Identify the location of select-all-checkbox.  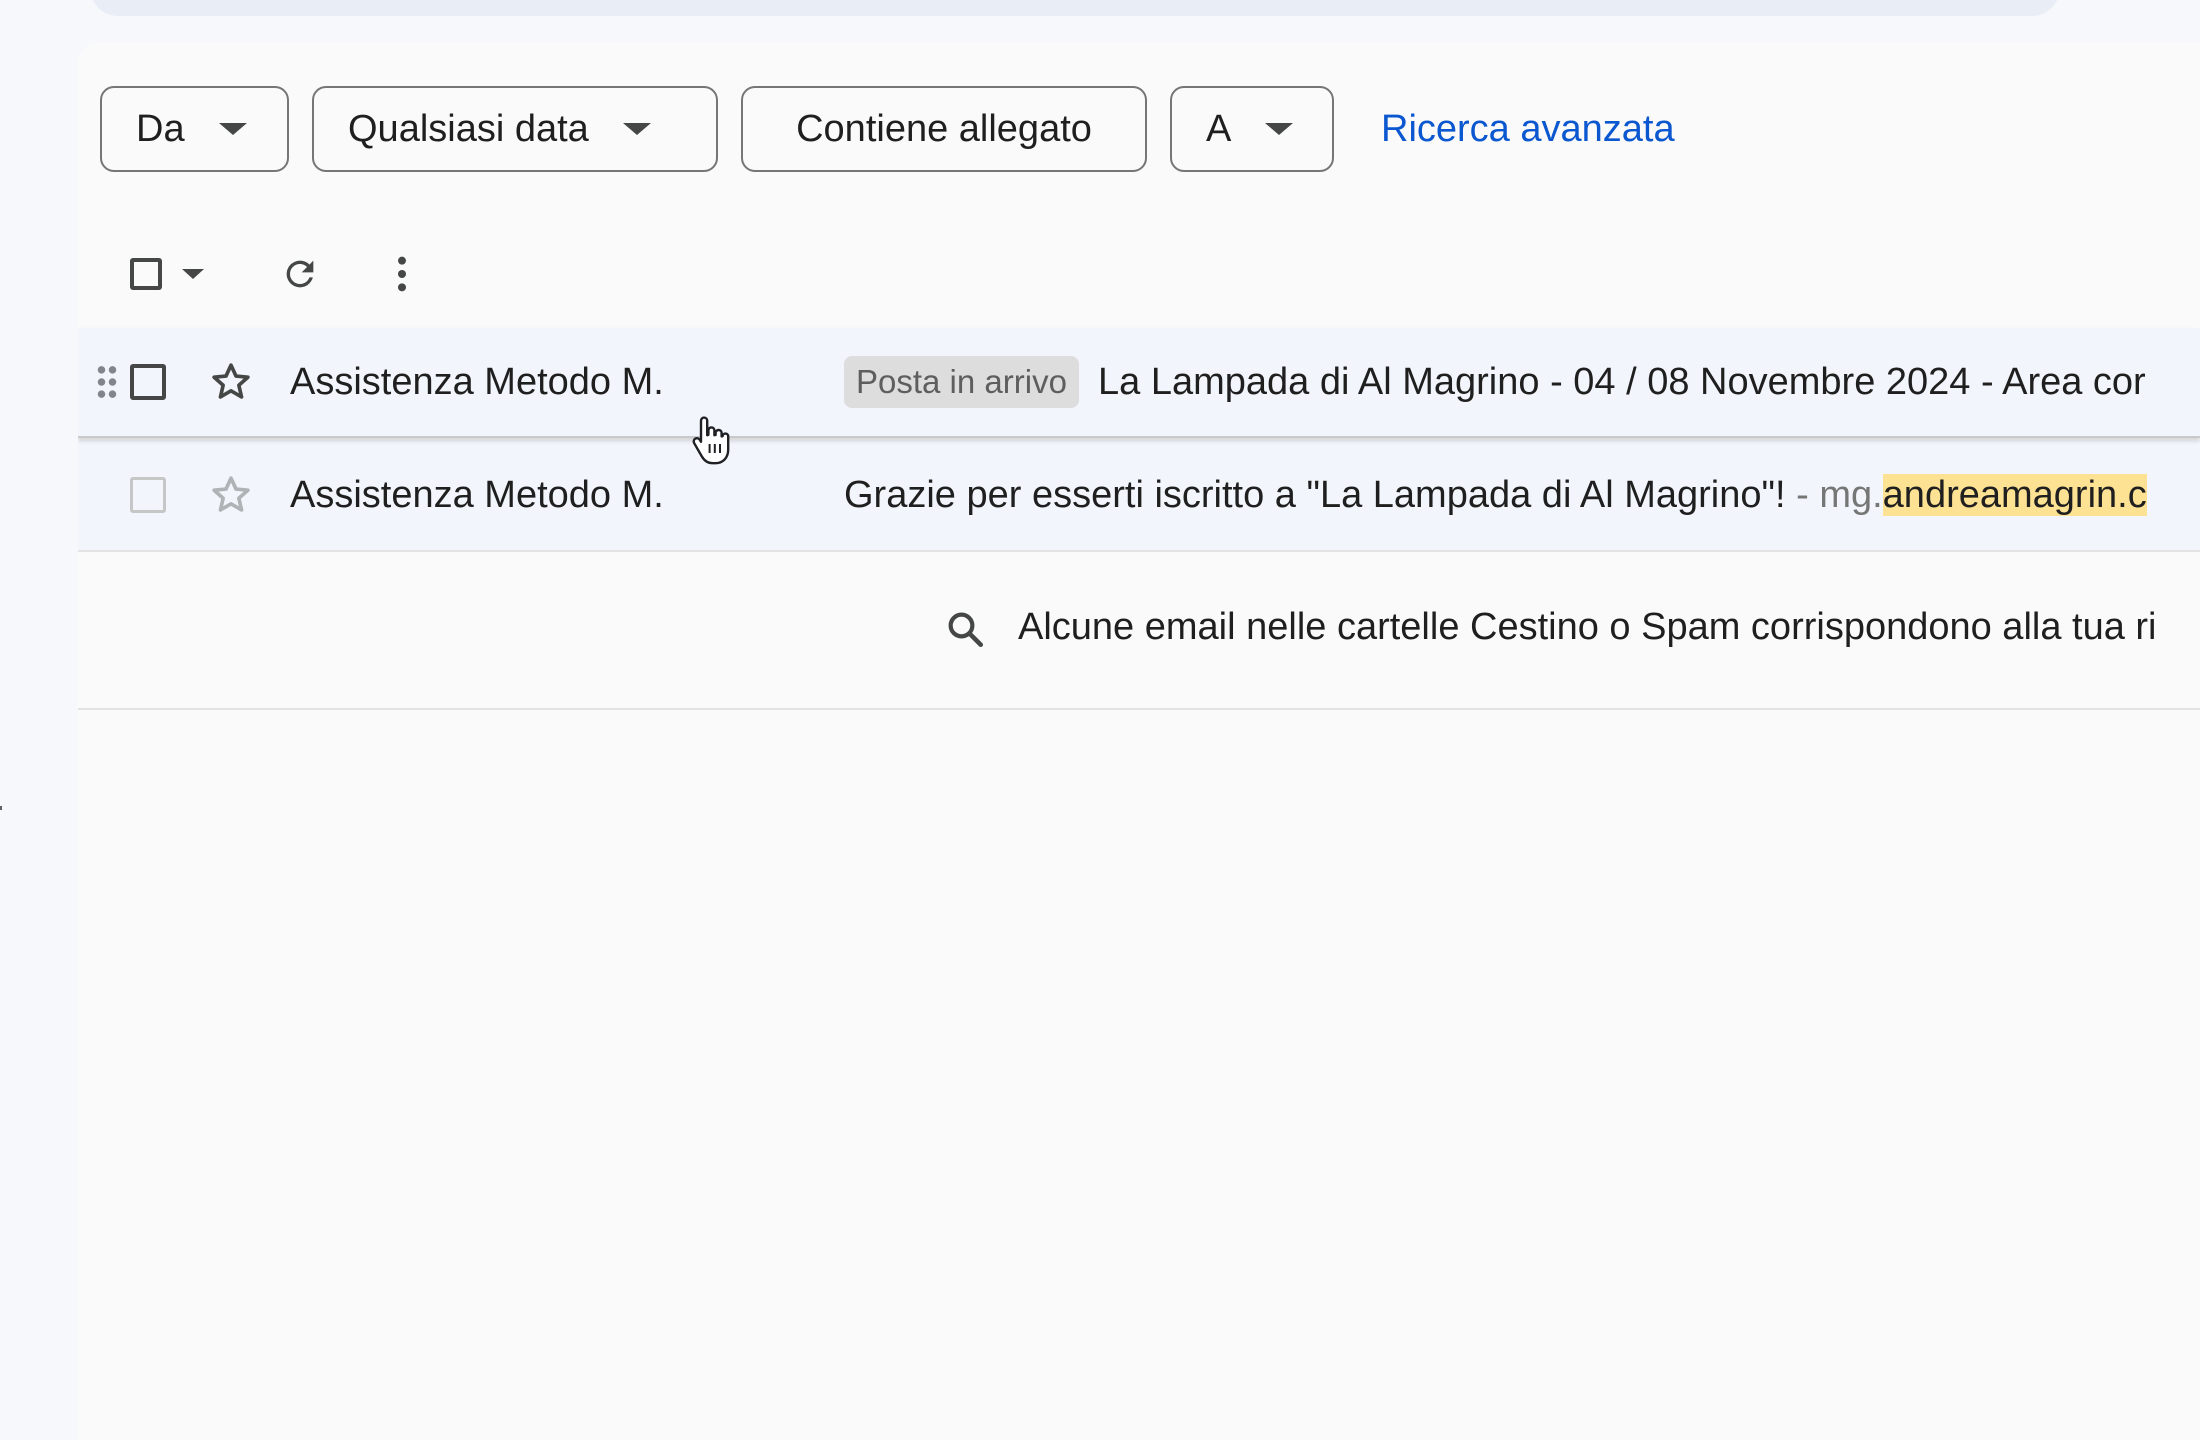
(146, 274).